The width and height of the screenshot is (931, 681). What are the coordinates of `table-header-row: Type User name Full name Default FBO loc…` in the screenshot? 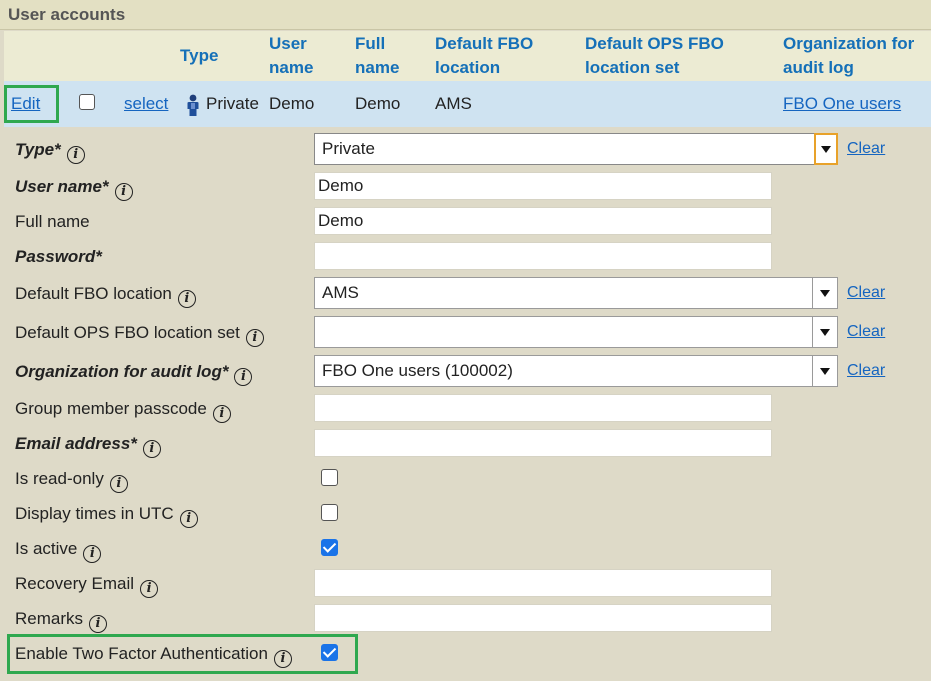 It's located at (467, 56).